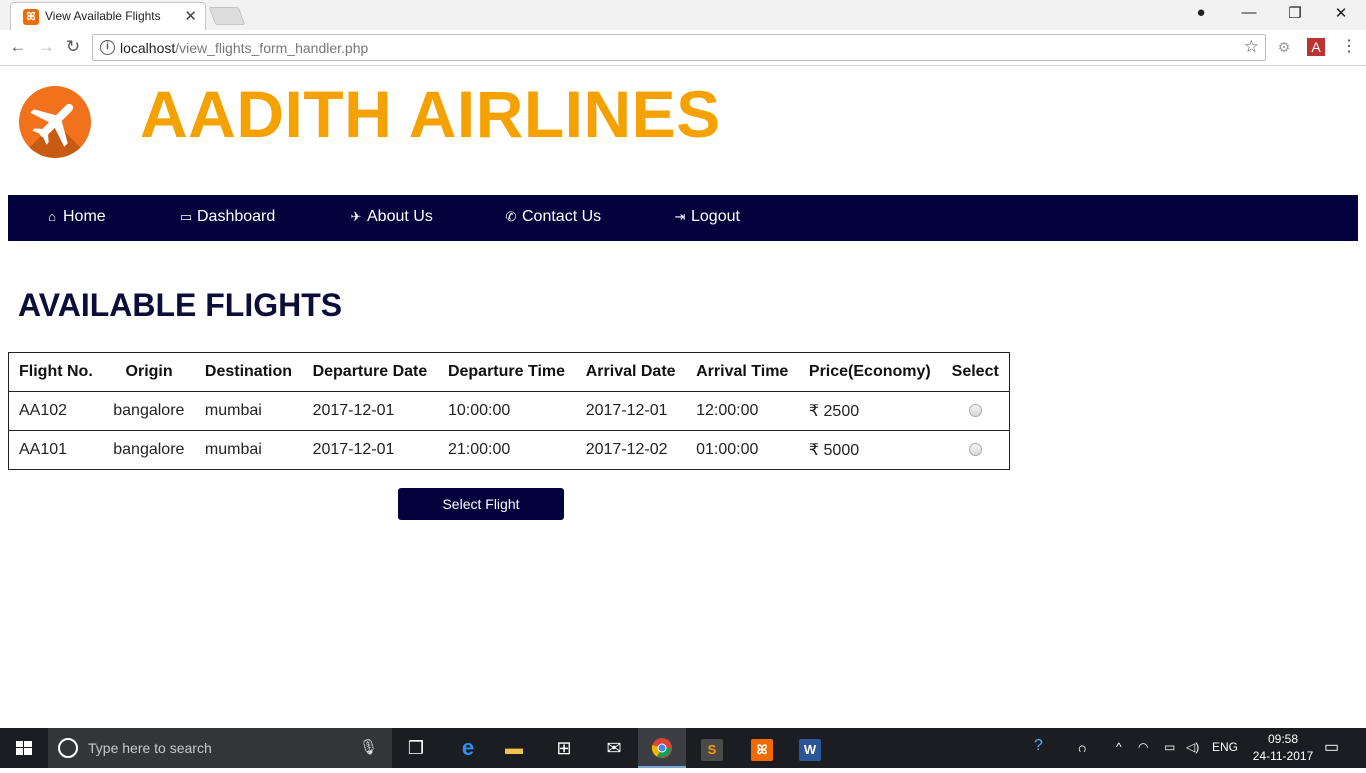  I want to click on monitor-icon: ▭, so click(186, 216).